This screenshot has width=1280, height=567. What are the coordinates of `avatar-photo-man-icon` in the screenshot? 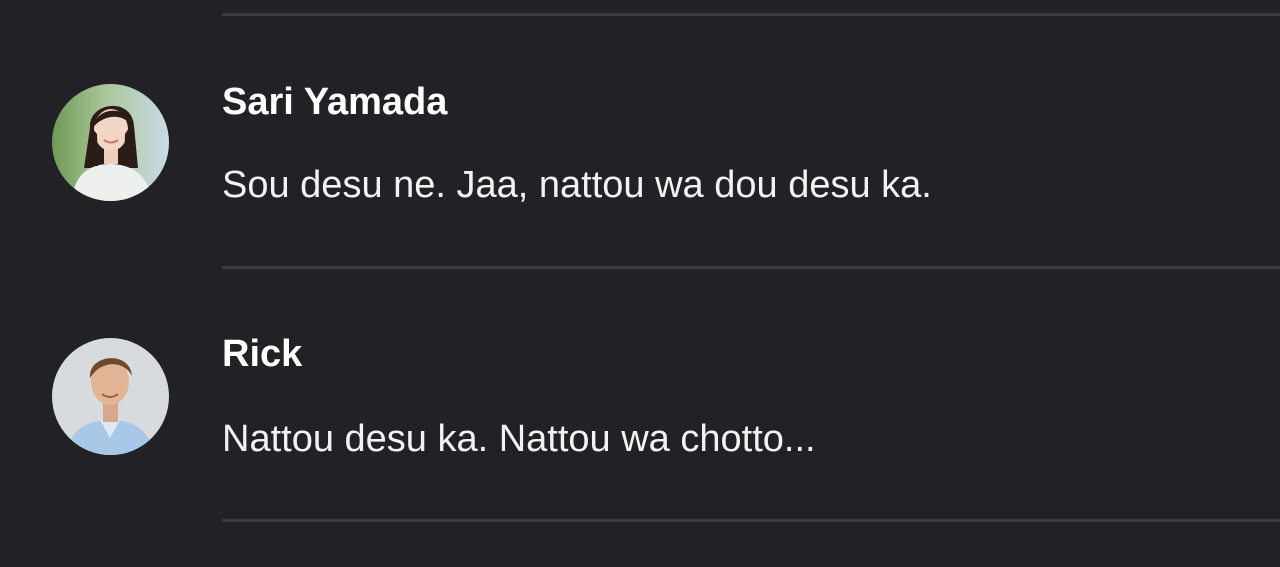 It's located at (110, 396).